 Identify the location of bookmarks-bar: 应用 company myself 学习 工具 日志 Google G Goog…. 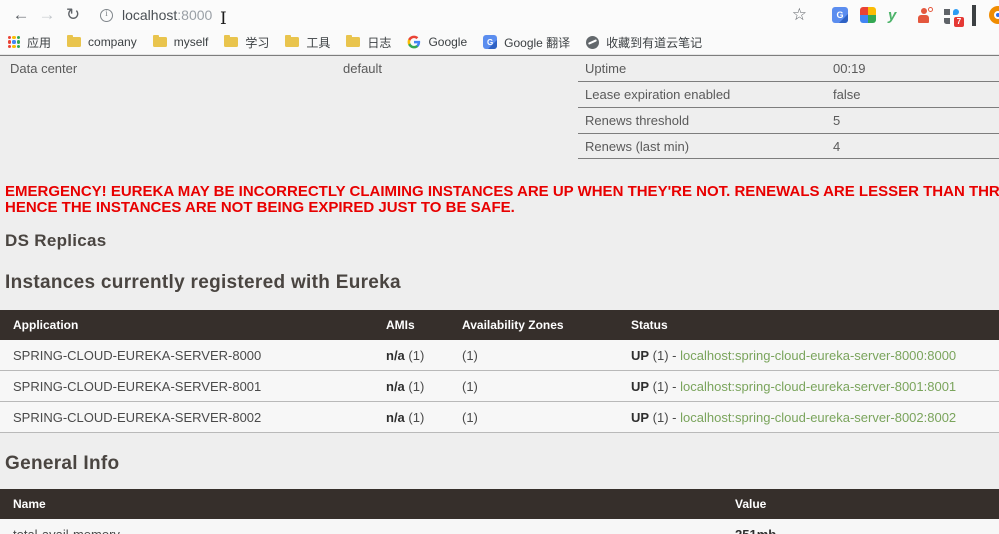
(499, 42).